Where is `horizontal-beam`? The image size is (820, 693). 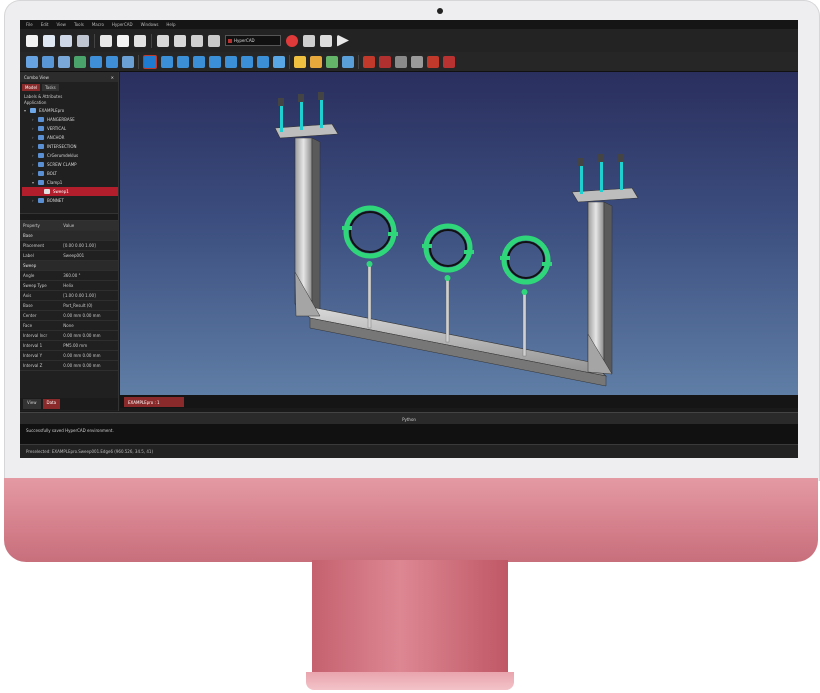
horizontal-beam is located at coordinates (451, 340).